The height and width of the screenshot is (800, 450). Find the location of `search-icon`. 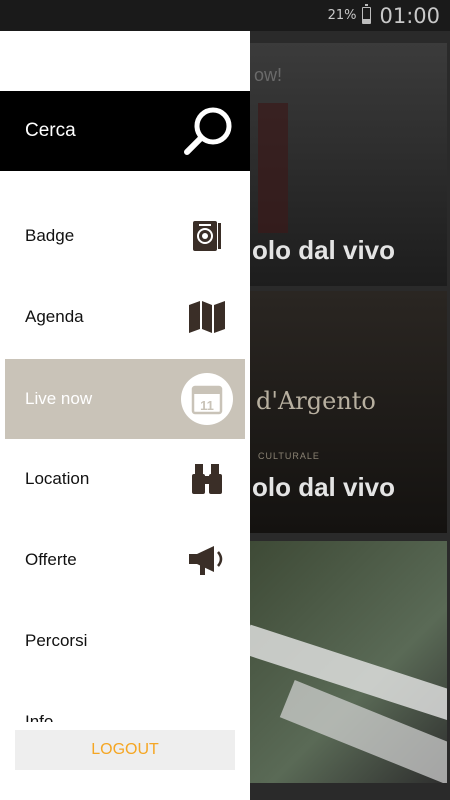

search-icon is located at coordinates (209, 131).